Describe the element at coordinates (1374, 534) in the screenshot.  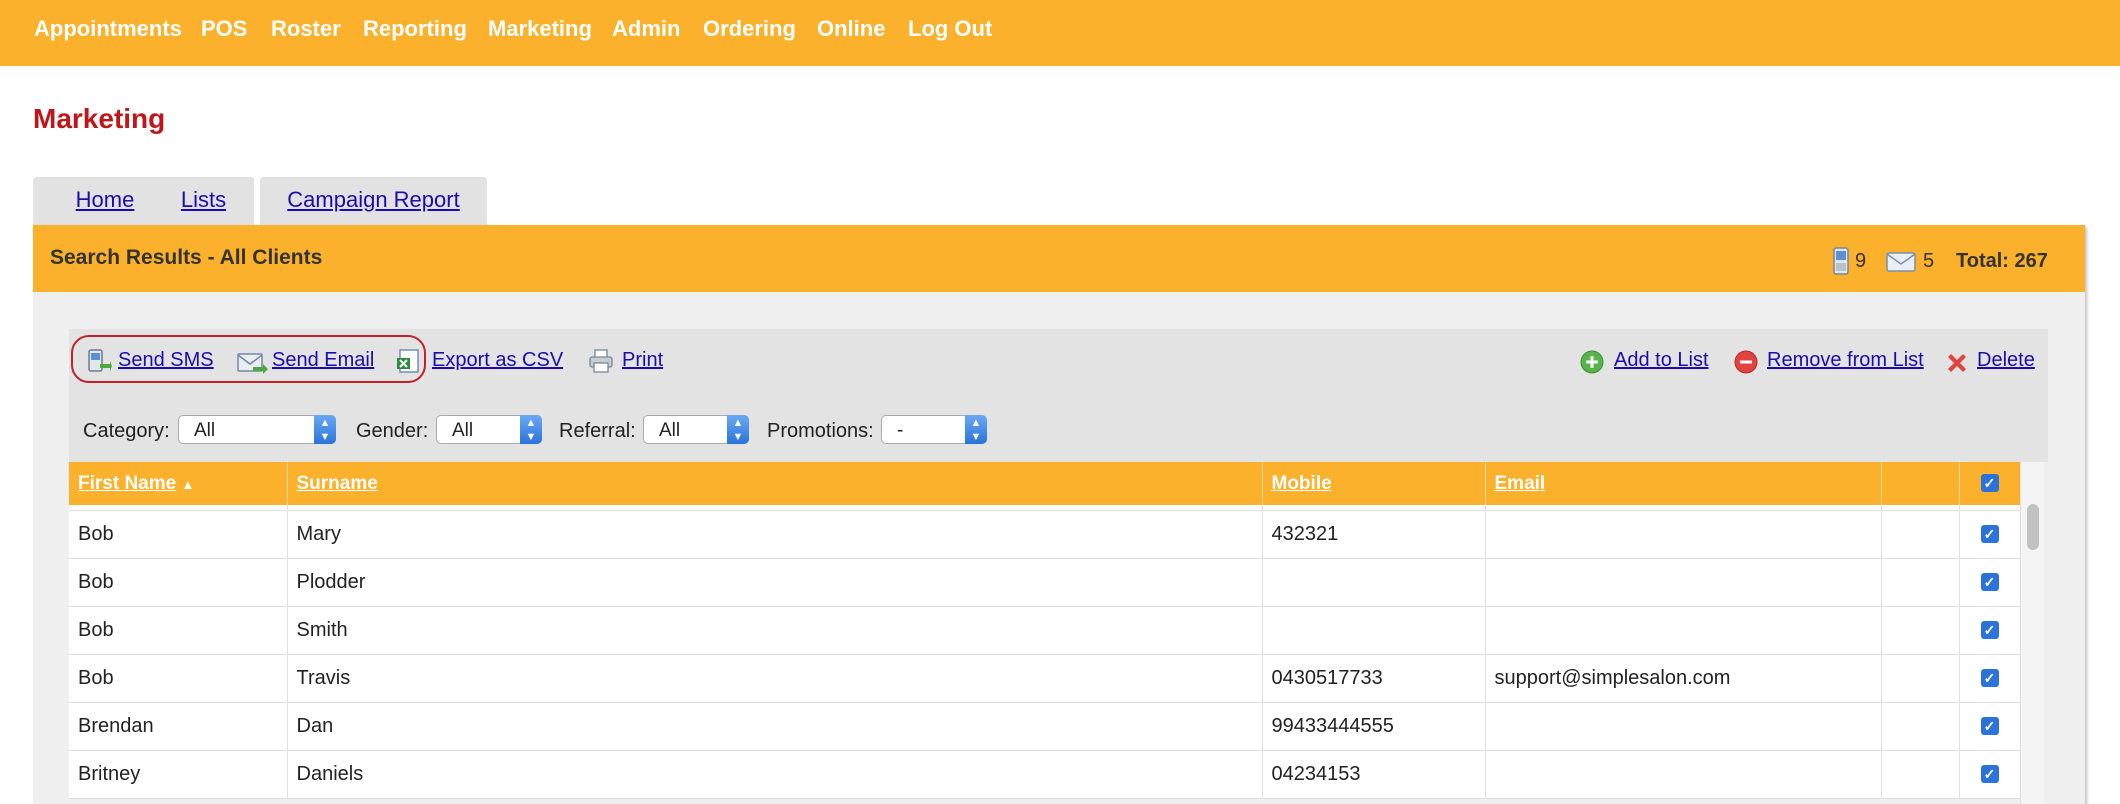
I see `cell-mobile: 432321` at that location.